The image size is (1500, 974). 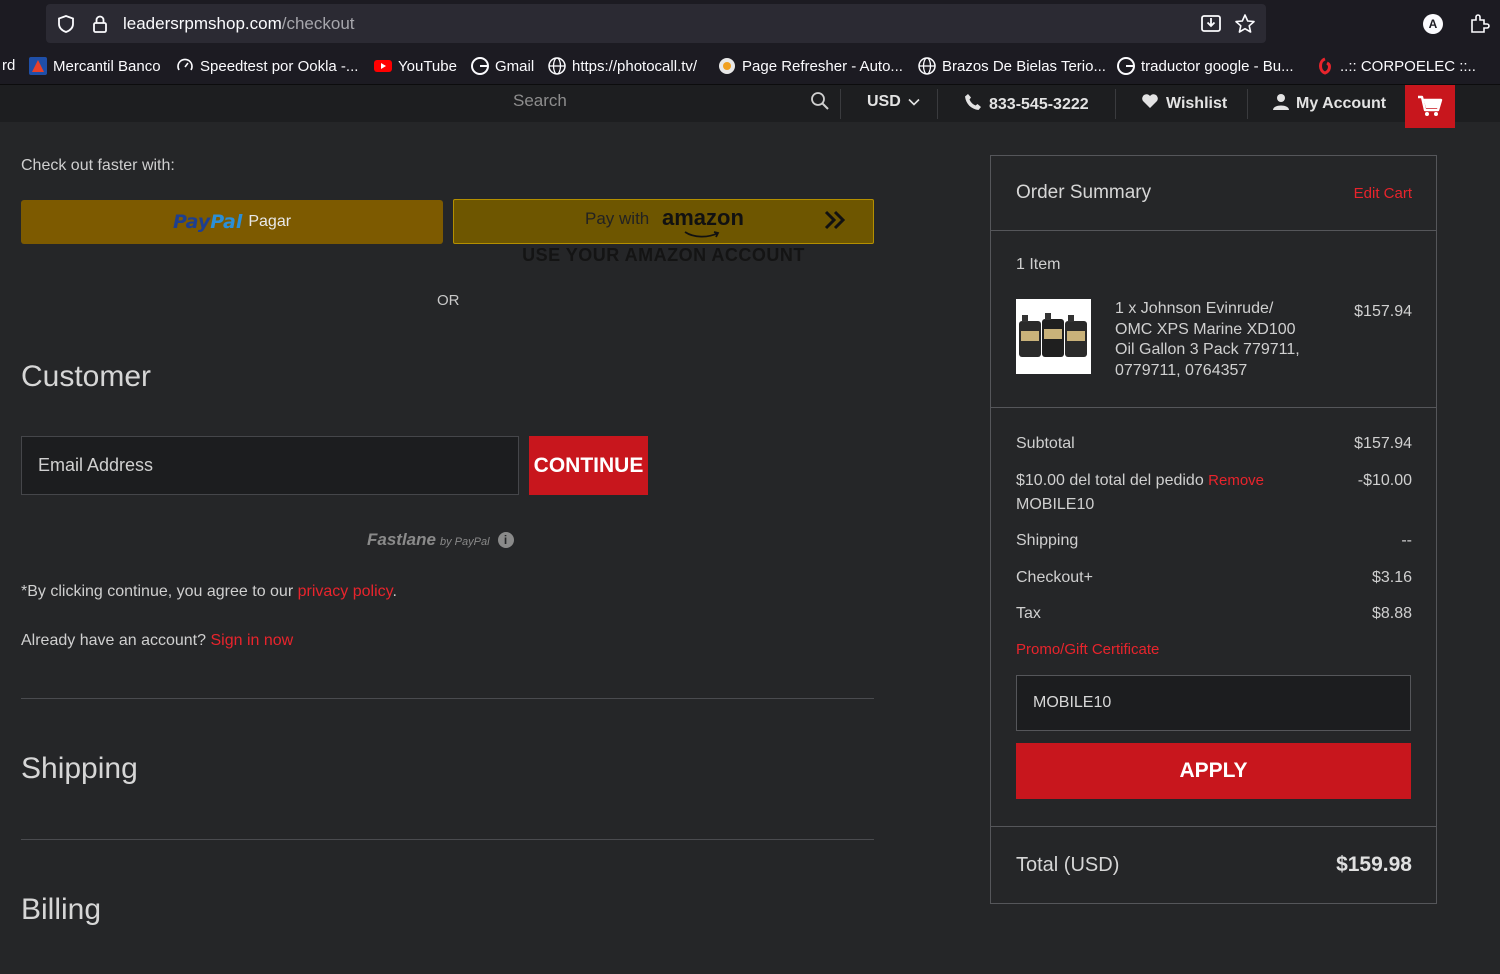 What do you see at coordinates (1184, 103) in the screenshot?
I see `wishlist-link: Wishlist` at bounding box center [1184, 103].